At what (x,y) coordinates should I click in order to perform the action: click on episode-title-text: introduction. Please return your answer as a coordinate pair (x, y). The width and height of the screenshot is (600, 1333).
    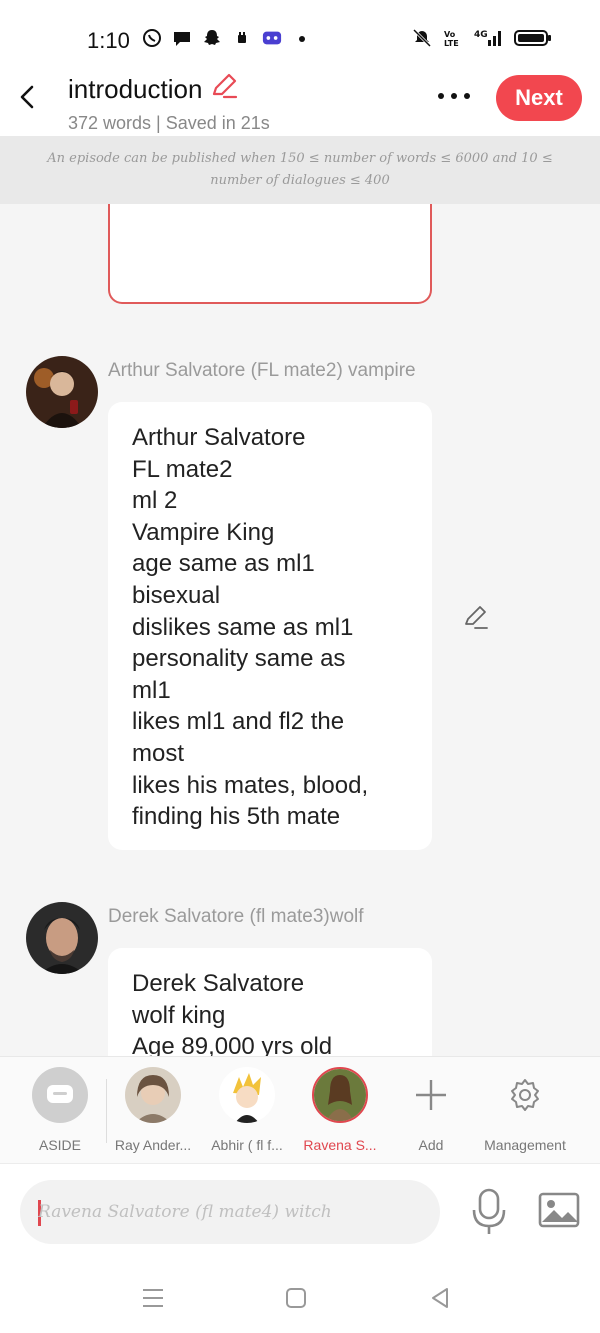
    Looking at the image, I should click on (135, 89).